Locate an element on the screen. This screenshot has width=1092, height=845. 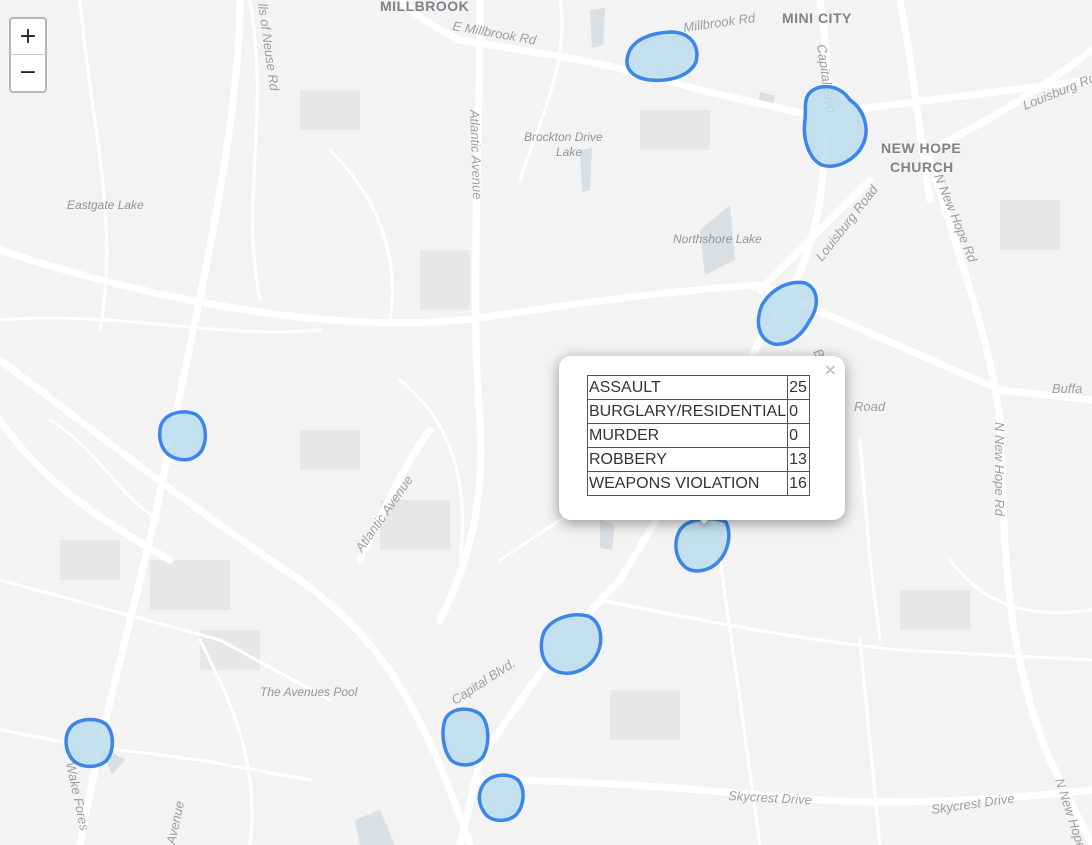
zoom-out-button: − is located at coordinates (28, 72).